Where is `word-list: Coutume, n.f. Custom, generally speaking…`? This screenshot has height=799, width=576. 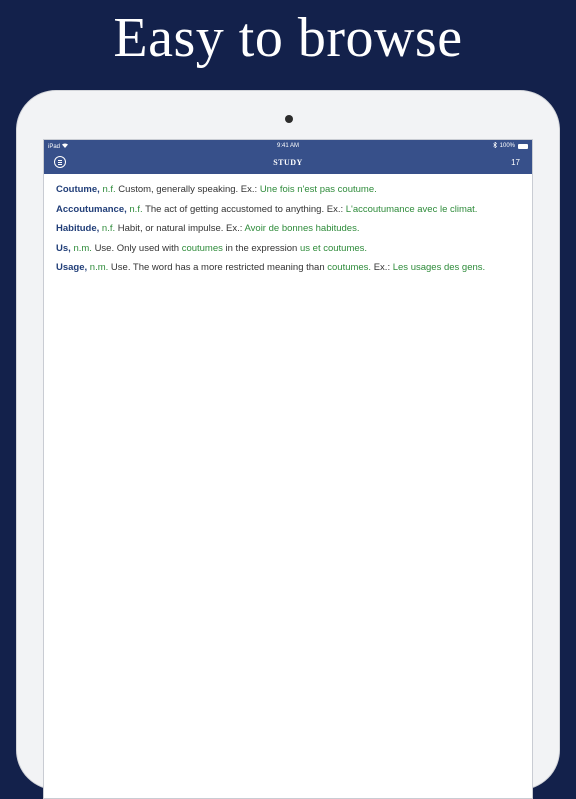 word-list: Coutume, n.f. Custom, generally speaking… is located at coordinates (291, 233).